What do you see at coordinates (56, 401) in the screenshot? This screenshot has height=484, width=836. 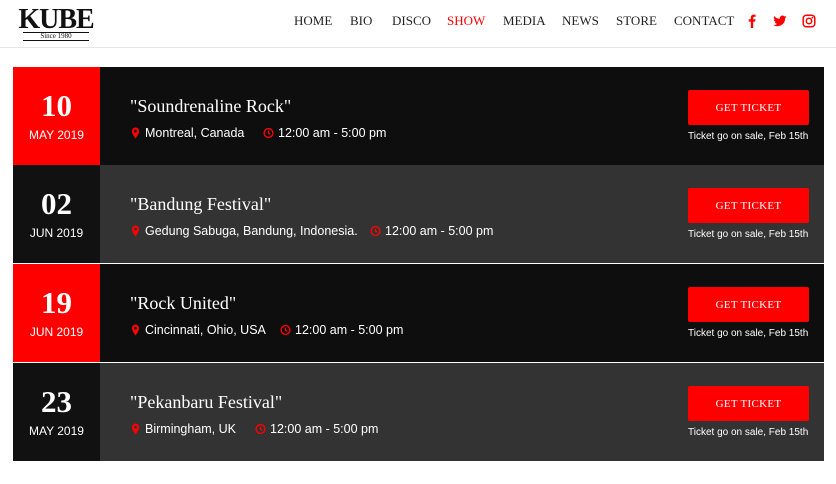 I see `show-day: 23` at bounding box center [56, 401].